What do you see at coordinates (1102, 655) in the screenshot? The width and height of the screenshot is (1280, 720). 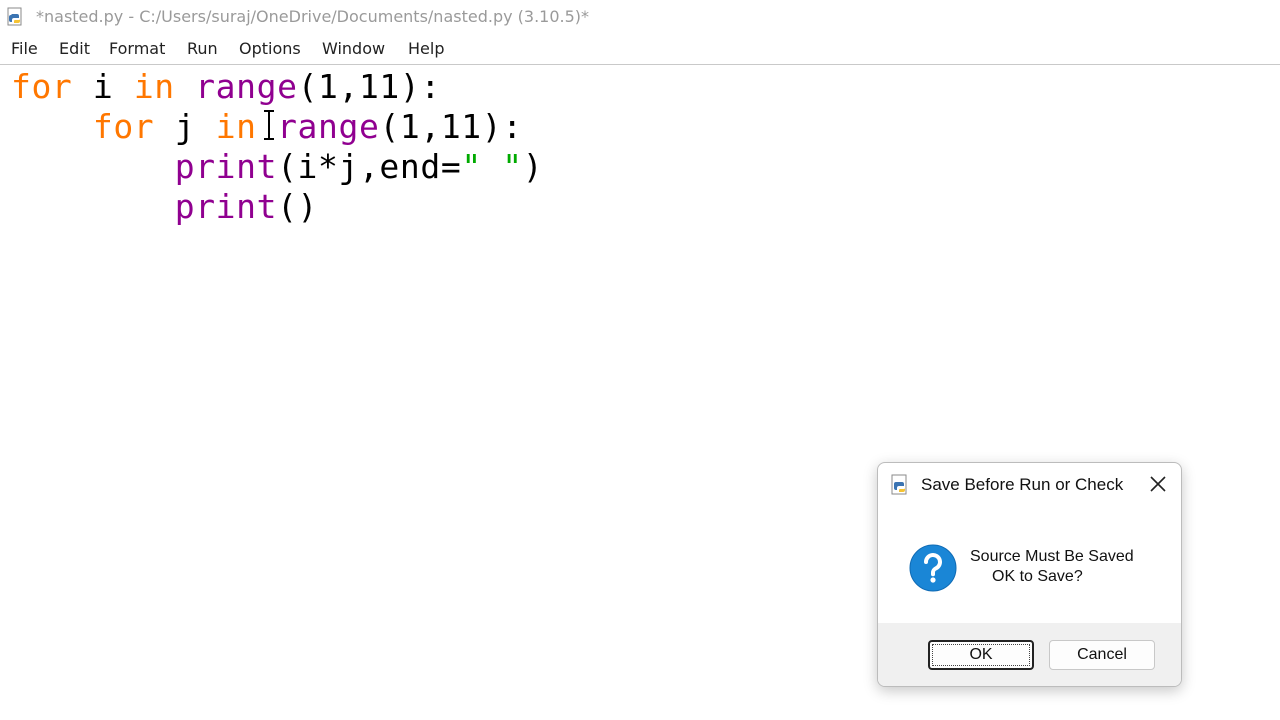 I see `cancel-button: Cancel` at bounding box center [1102, 655].